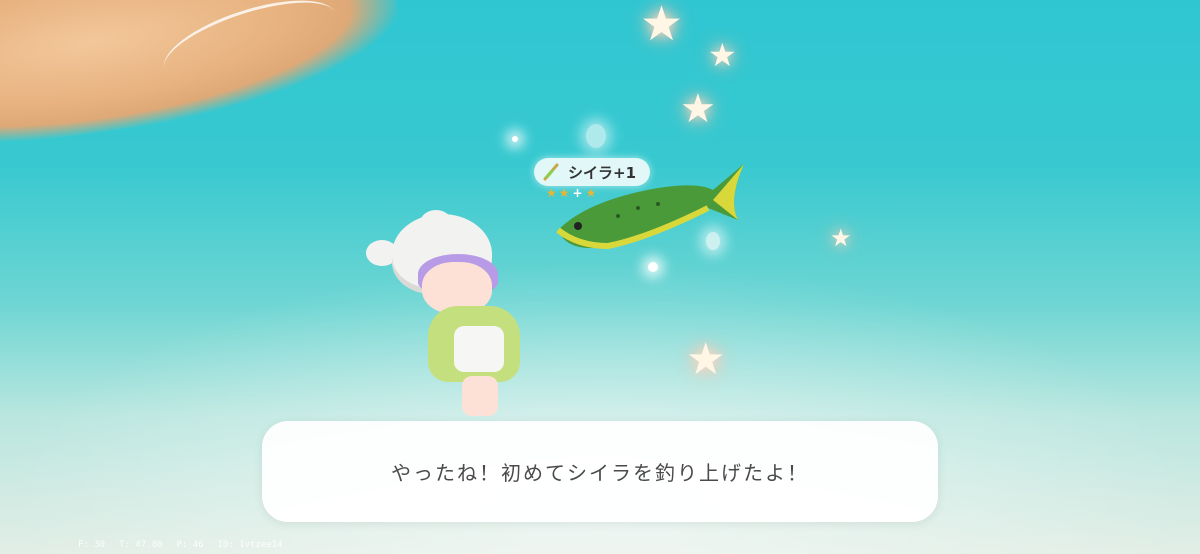 The image size is (1200, 554). What do you see at coordinates (92, 545) in the screenshot?
I see `debug-frame: F: 30` at bounding box center [92, 545].